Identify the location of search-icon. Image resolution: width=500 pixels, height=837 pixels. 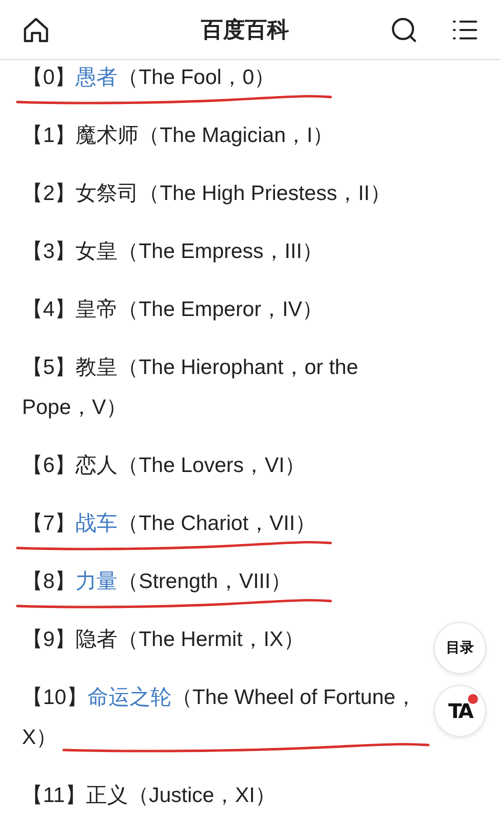
(404, 30).